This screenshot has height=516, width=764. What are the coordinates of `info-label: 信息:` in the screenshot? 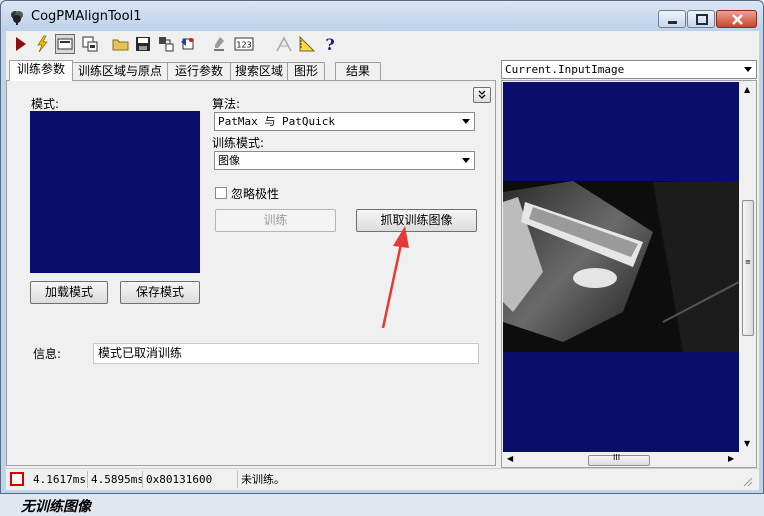 It's located at (47, 354).